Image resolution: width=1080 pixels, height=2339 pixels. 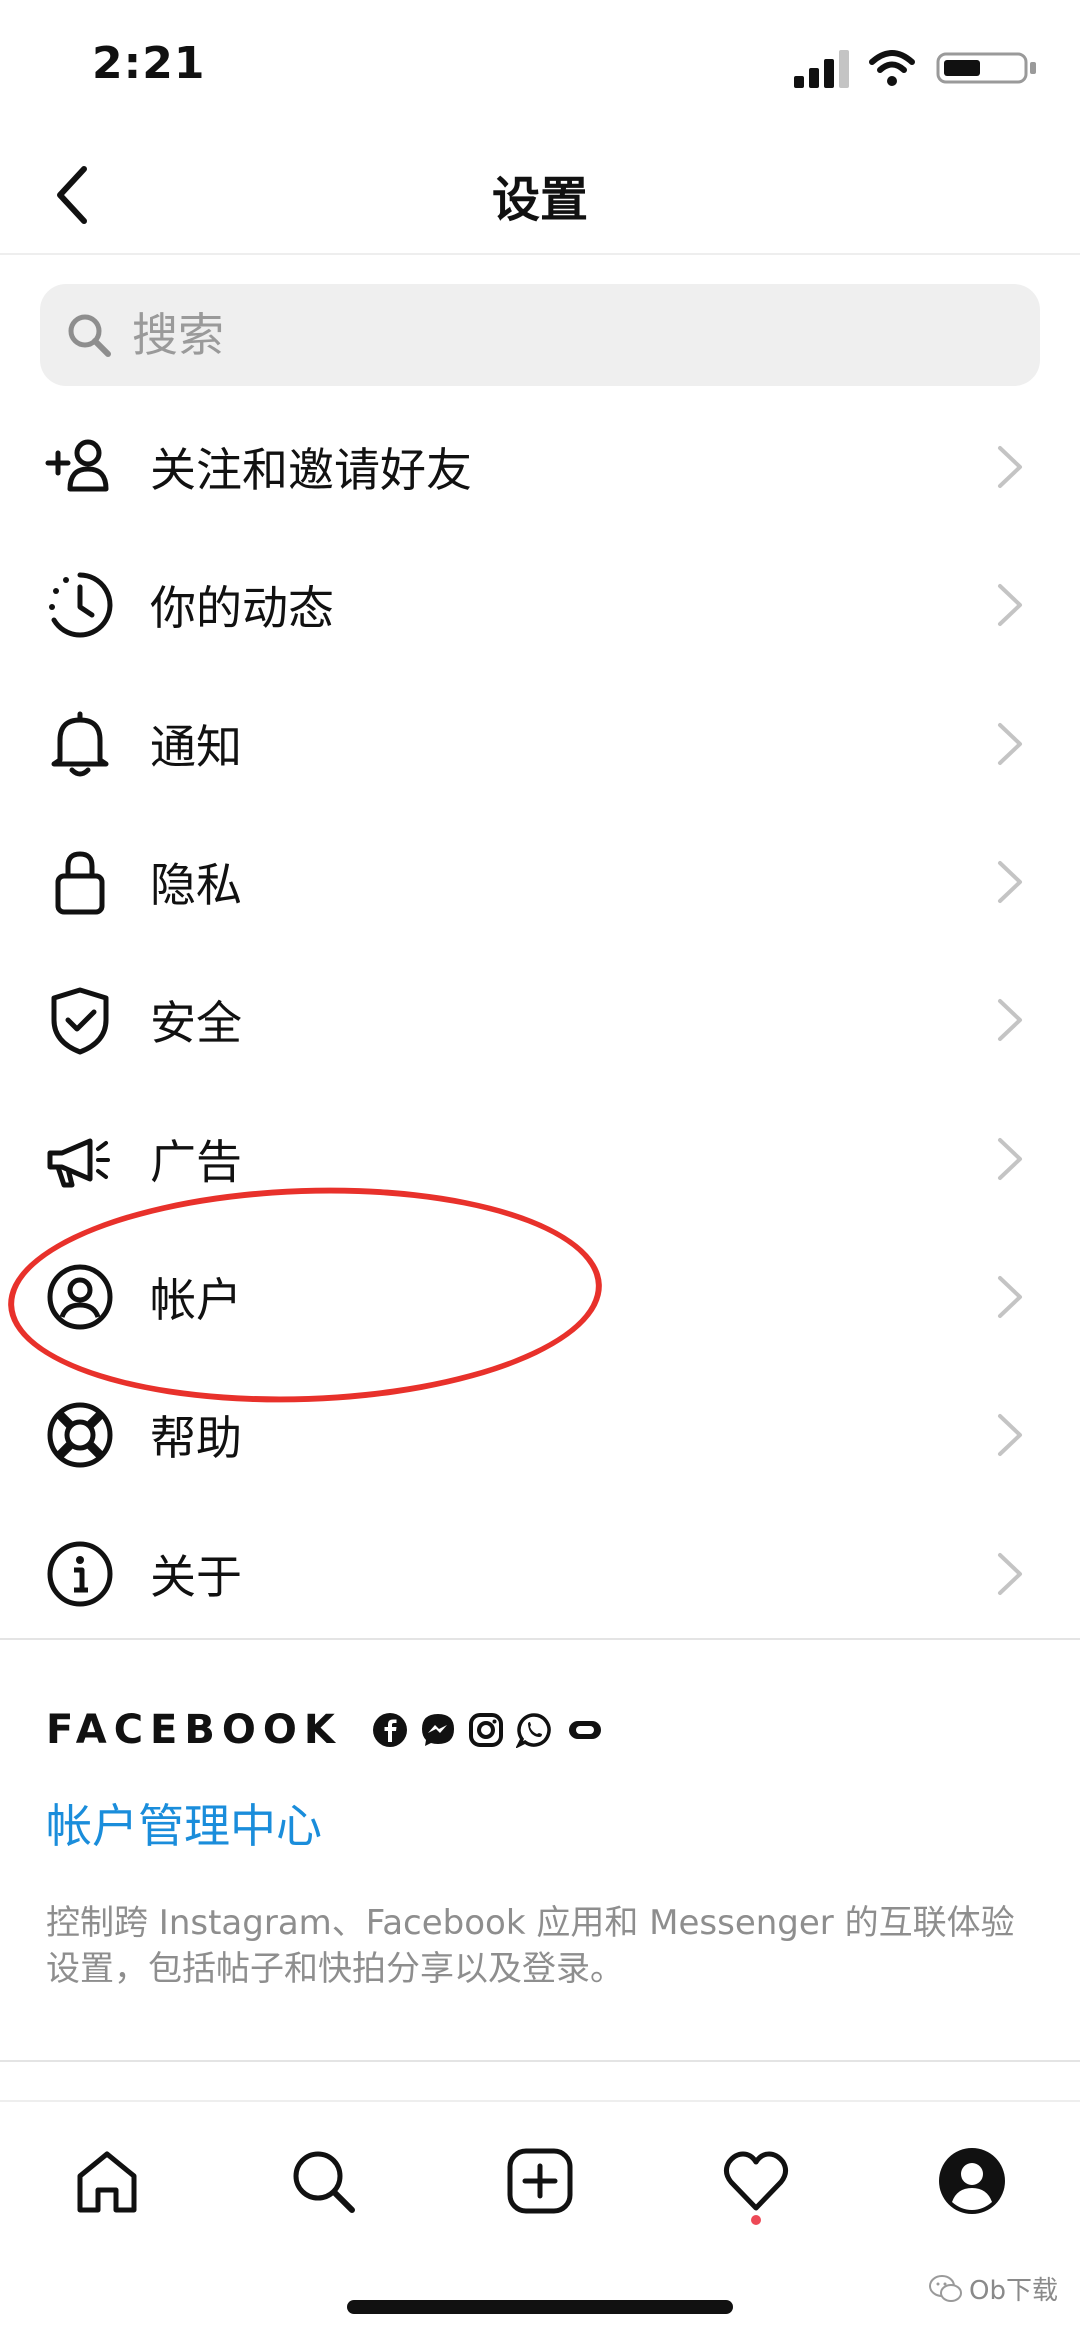 What do you see at coordinates (80, 605) in the screenshot?
I see `activity-clock-icon` at bounding box center [80, 605].